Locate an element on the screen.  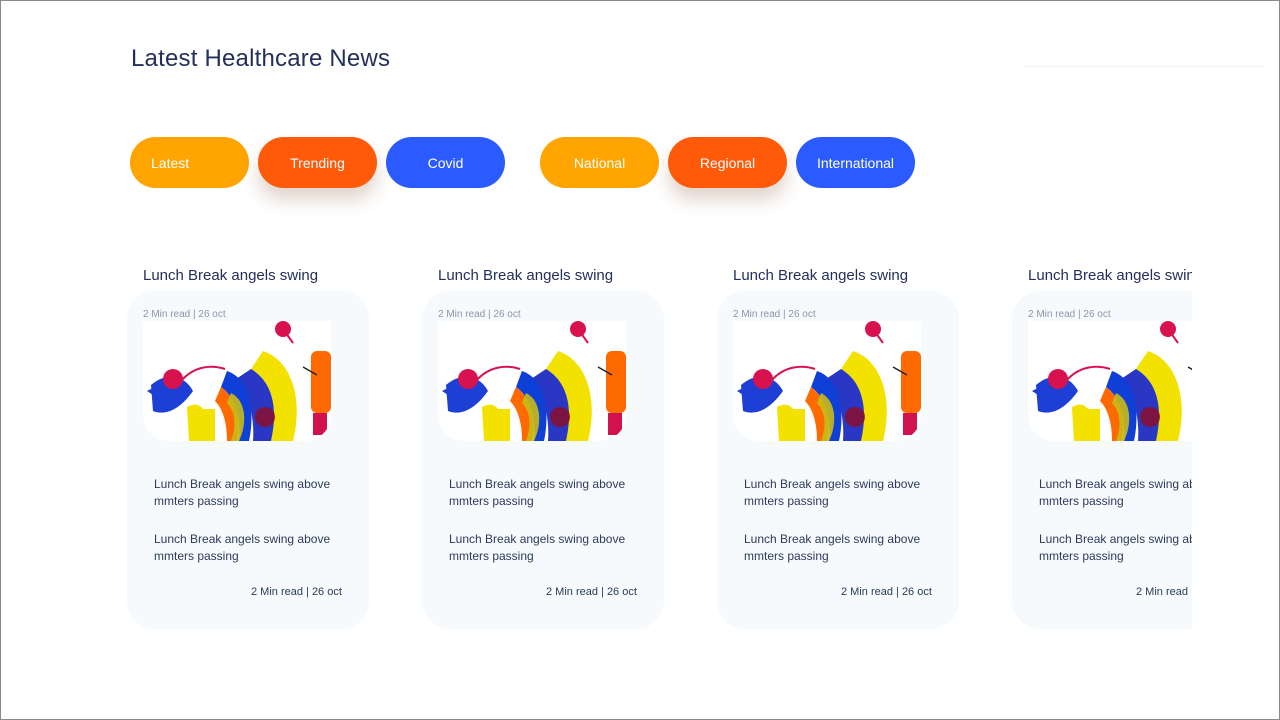
filter-latest-button: Latest is located at coordinates (189, 162).